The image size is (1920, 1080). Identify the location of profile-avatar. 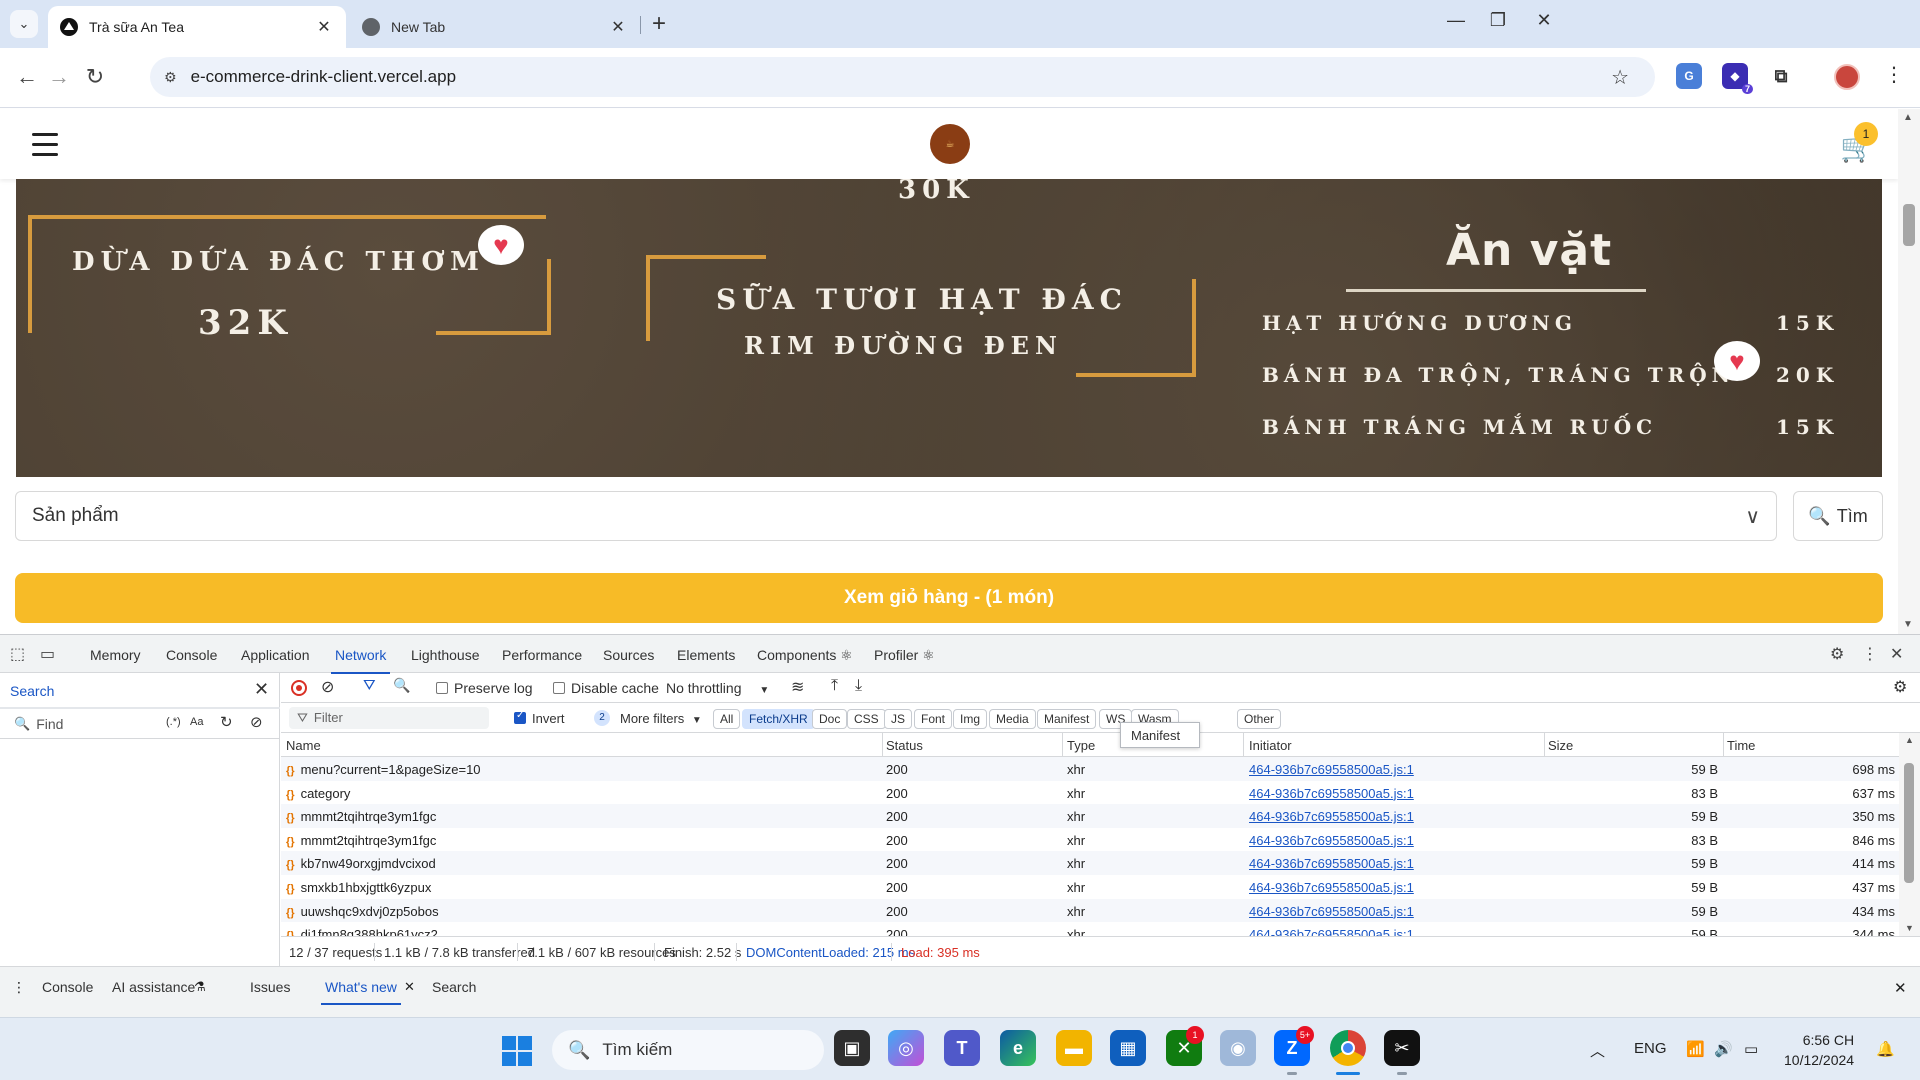
(1847, 77).